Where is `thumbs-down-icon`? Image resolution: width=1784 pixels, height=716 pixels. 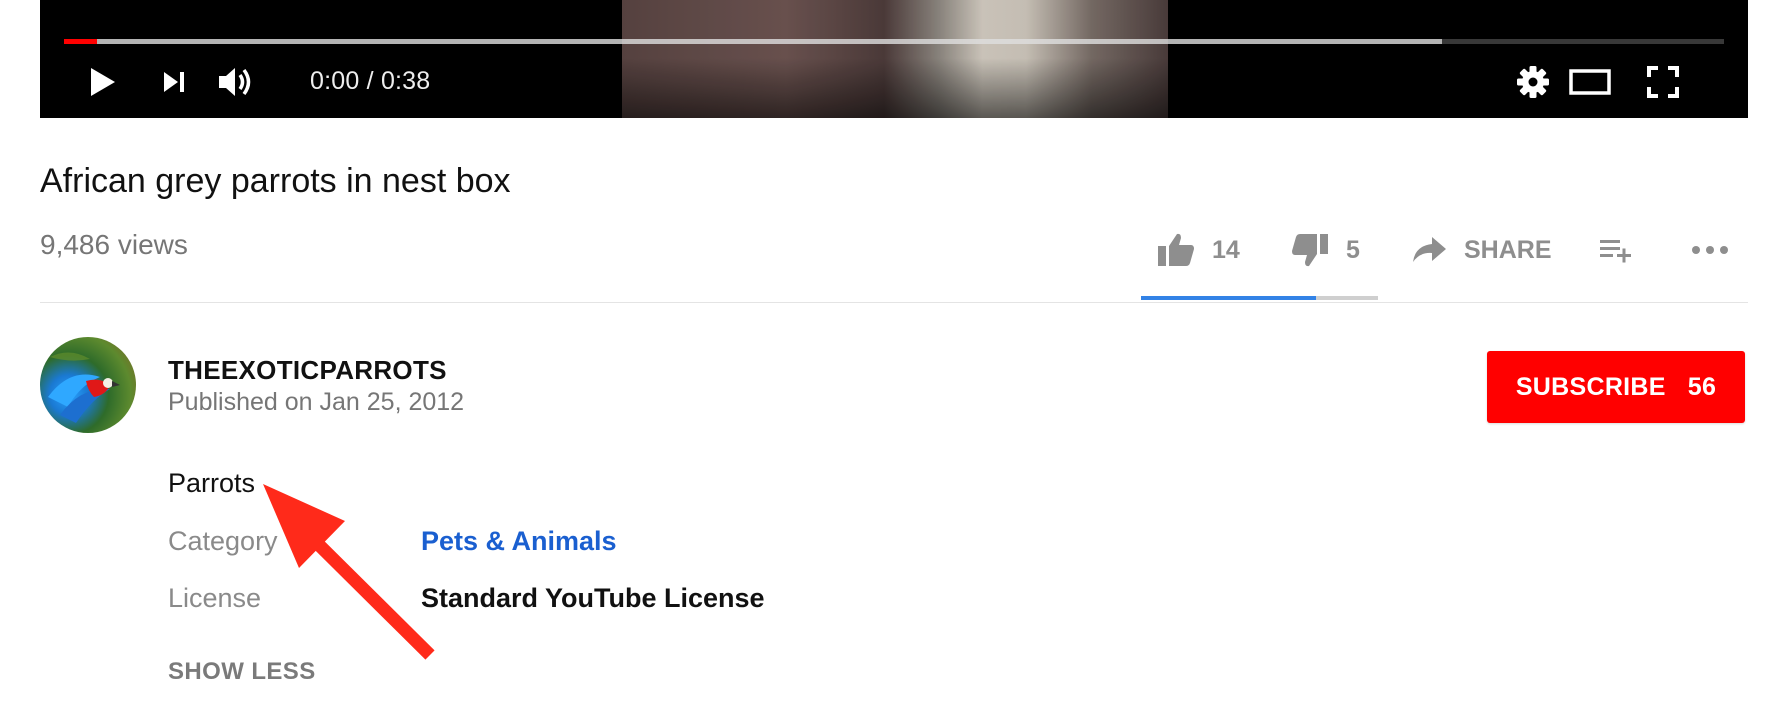 thumbs-down-icon is located at coordinates (1310, 250).